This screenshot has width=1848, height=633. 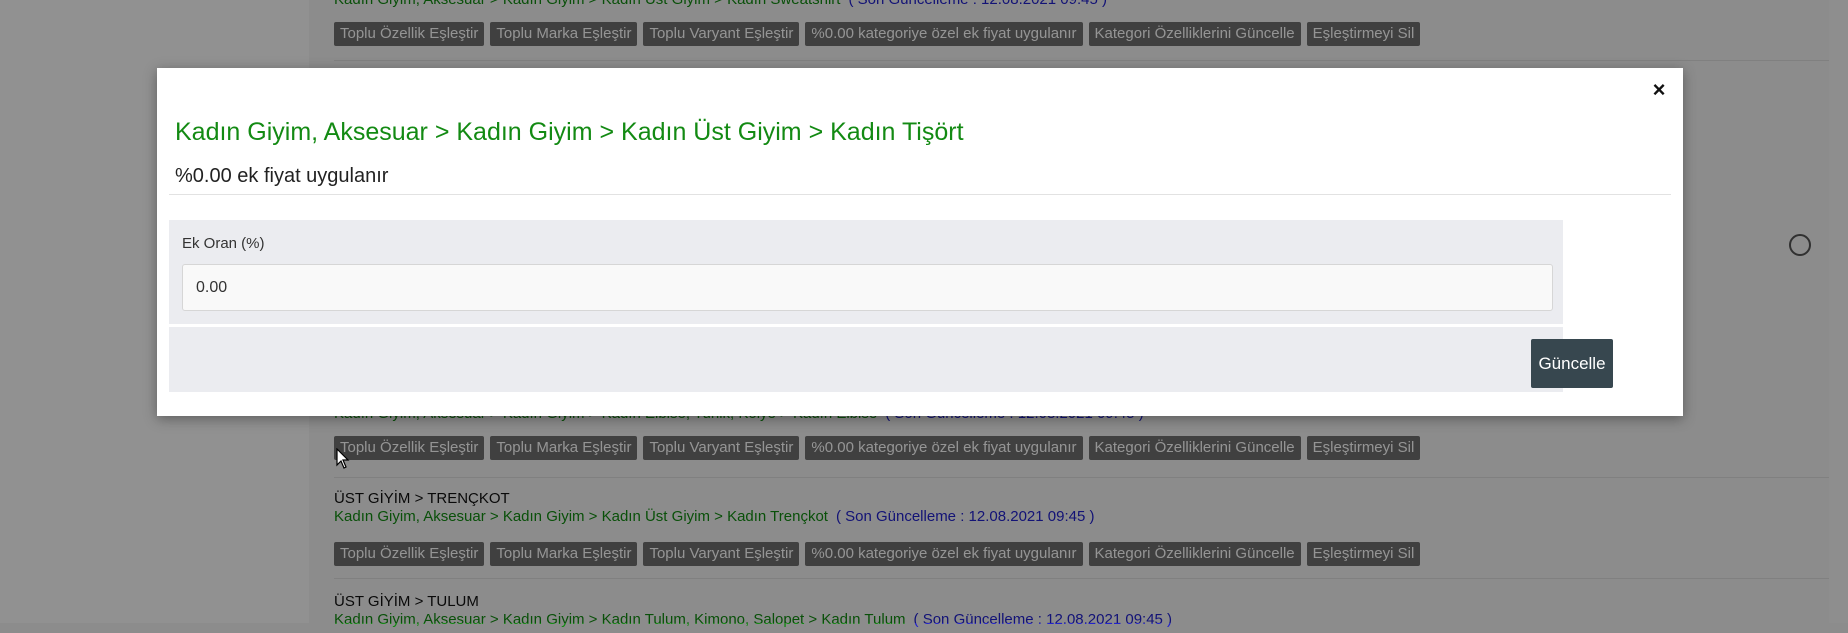 I want to click on extra-rate-label: Ek Oran (%), so click(x=223, y=243).